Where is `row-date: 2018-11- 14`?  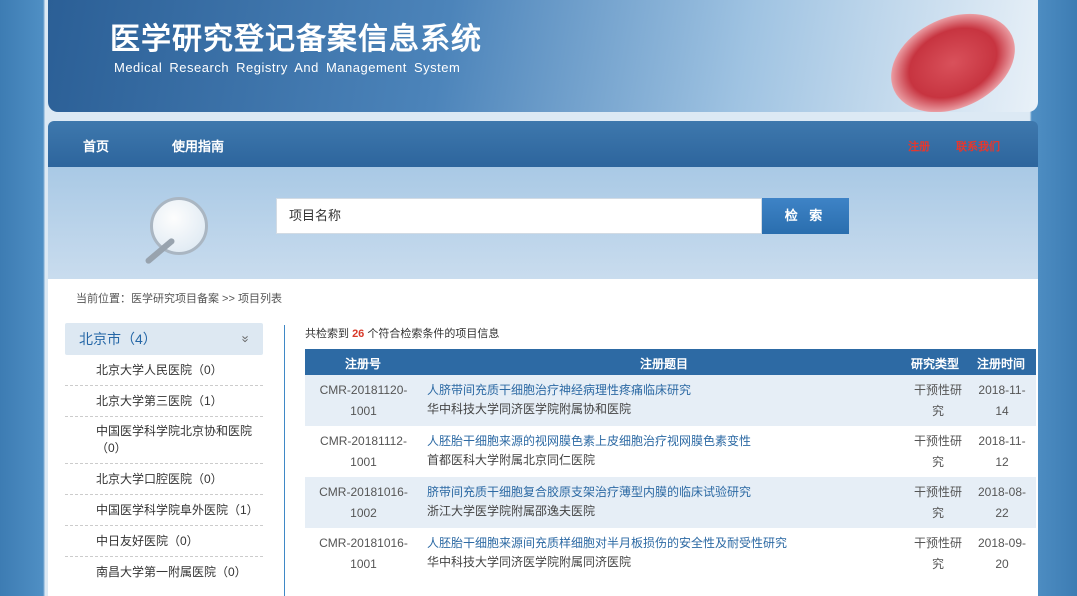
row-date: 2018-11- 14 is located at coordinates (1002, 400).